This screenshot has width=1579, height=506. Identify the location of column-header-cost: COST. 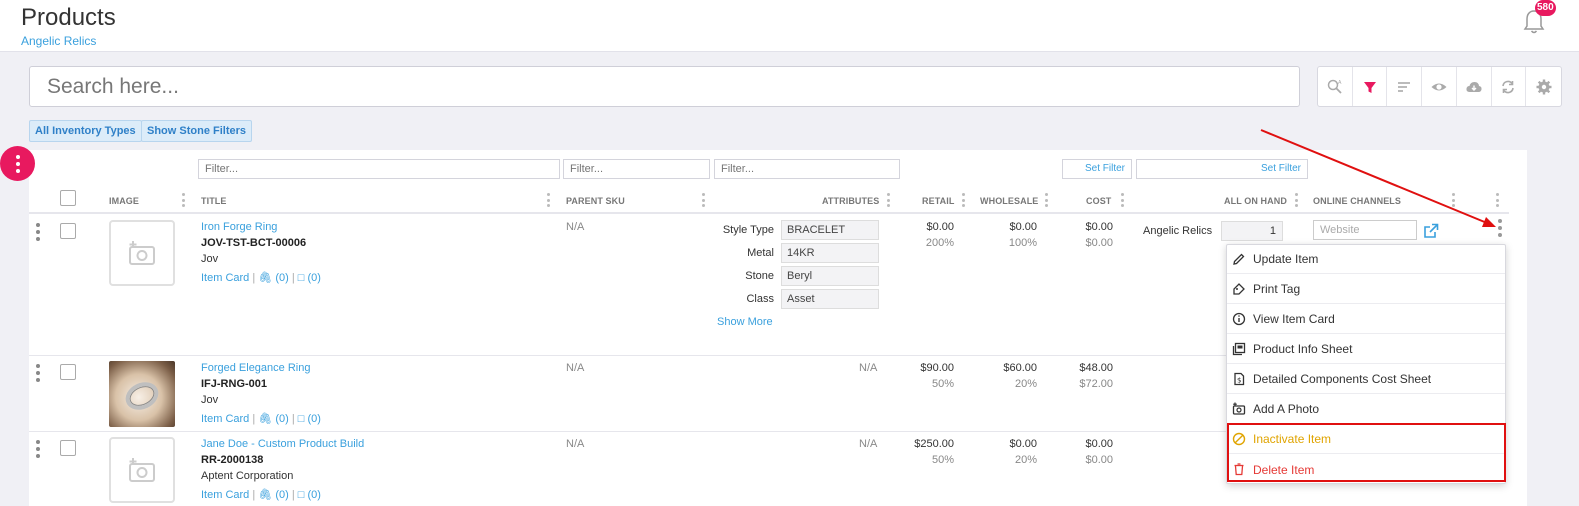
(1098, 201).